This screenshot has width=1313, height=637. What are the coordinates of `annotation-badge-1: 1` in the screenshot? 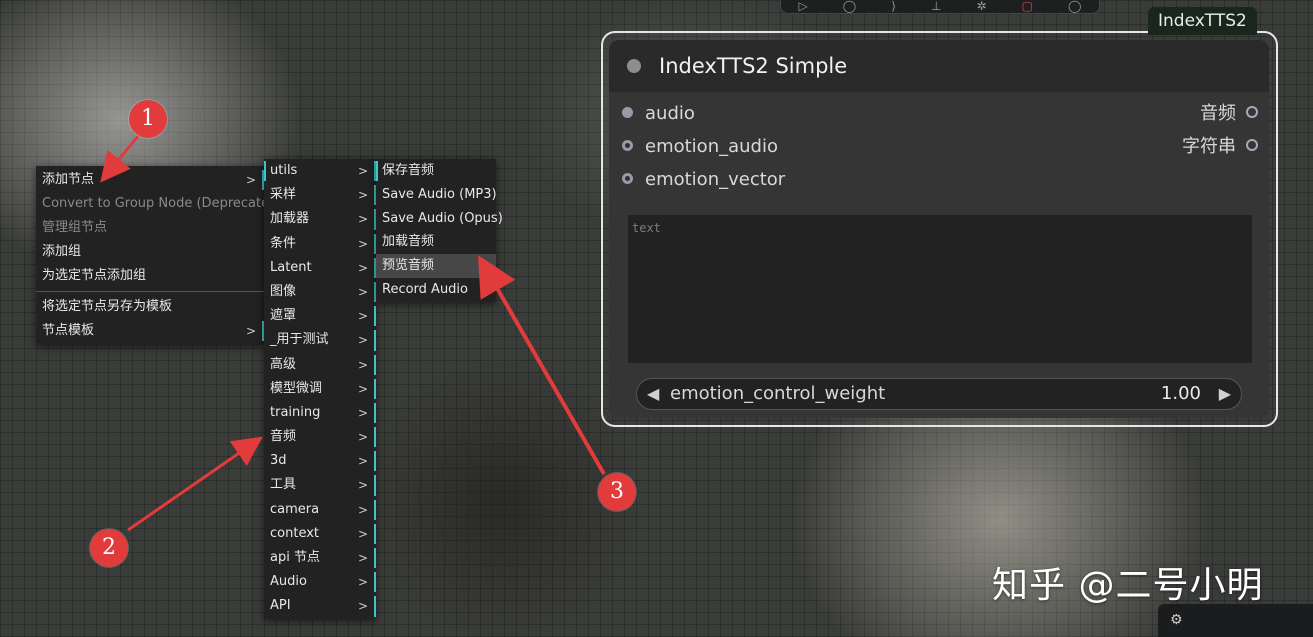 It's located at (148, 119).